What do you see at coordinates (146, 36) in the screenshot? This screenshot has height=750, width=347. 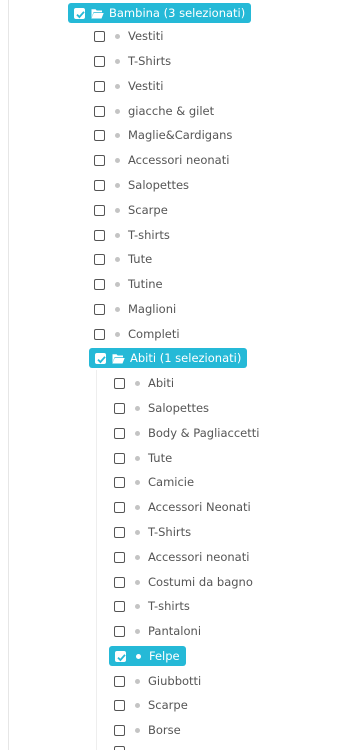 I see `tree-item-label: Vestiti` at bounding box center [146, 36].